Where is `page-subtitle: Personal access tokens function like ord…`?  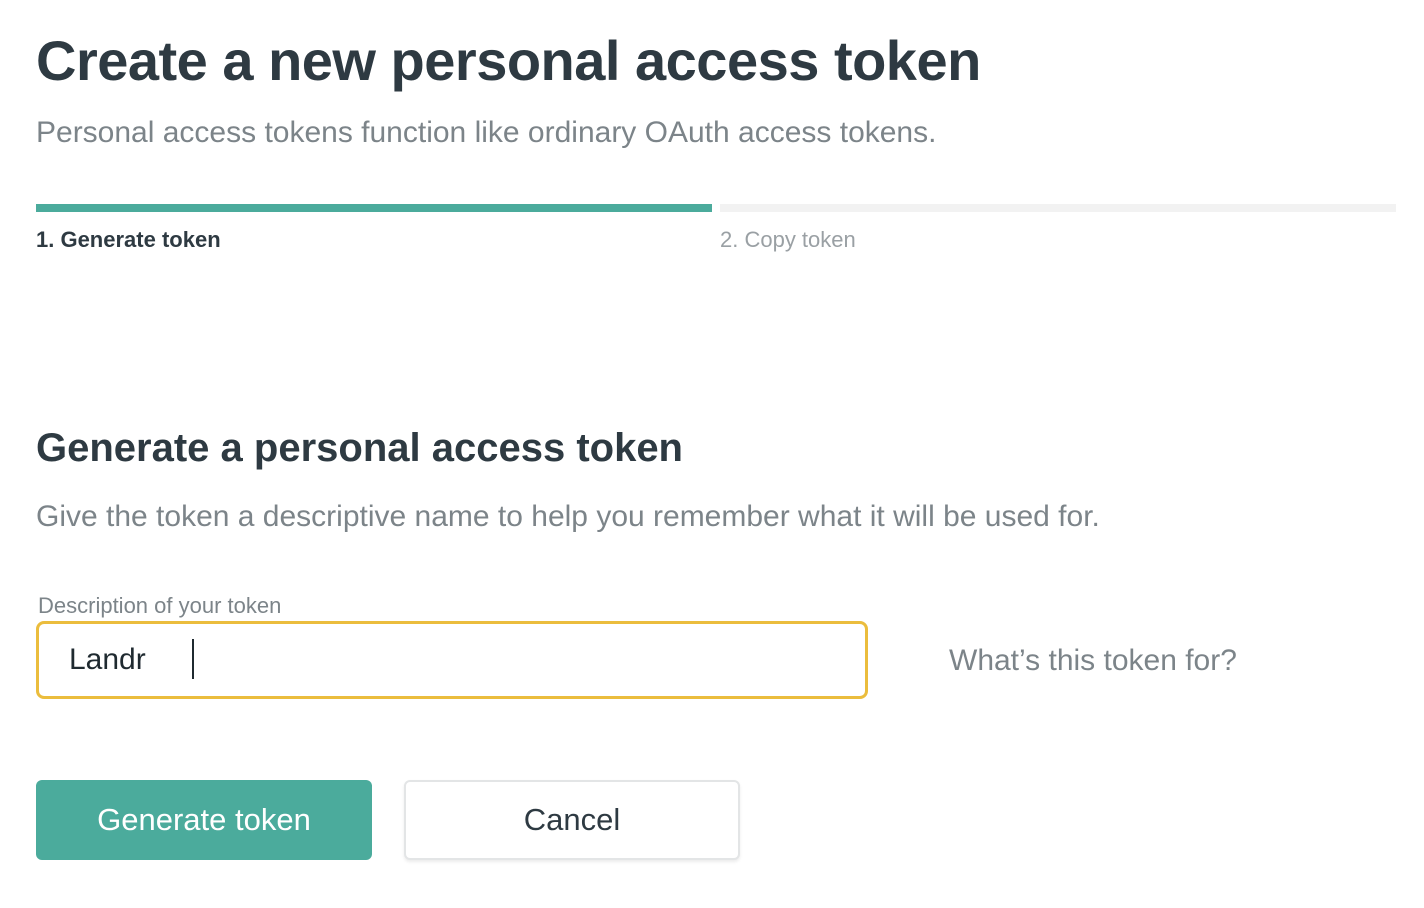 page-subtitle: Personal access tokens function like ord… is located at coordinates (486, 132).